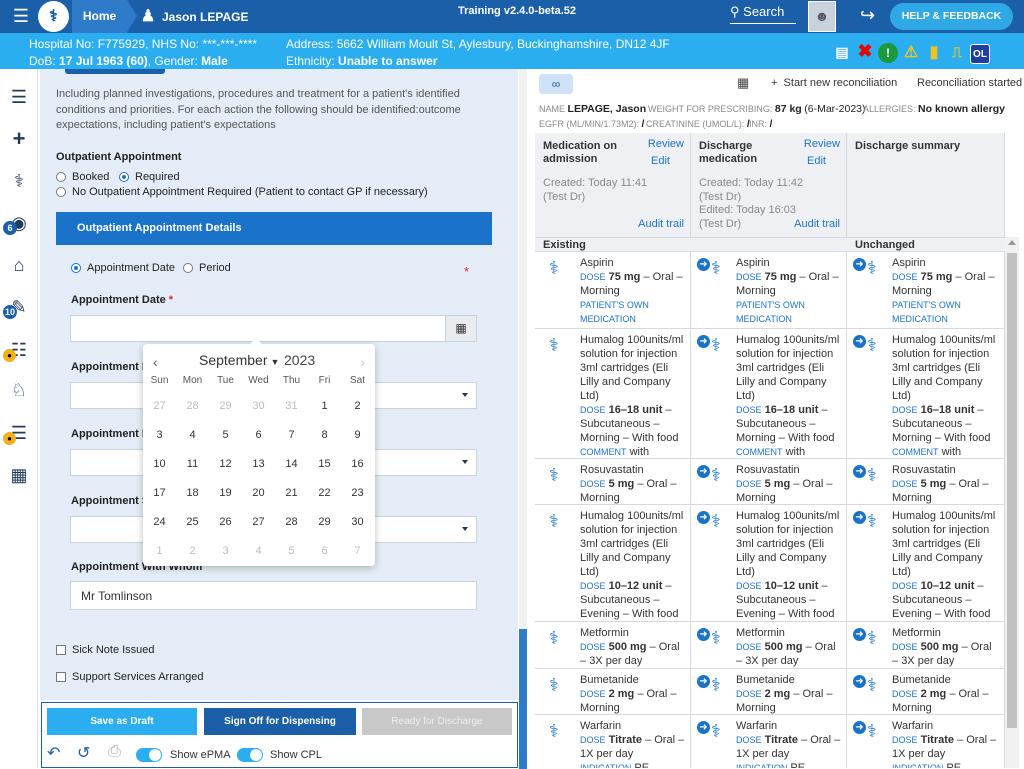  What do you see at coordinates (273, 328) in the screenshot?
I see `appointment-date-input: ▦` at bounding box center [273, 328].